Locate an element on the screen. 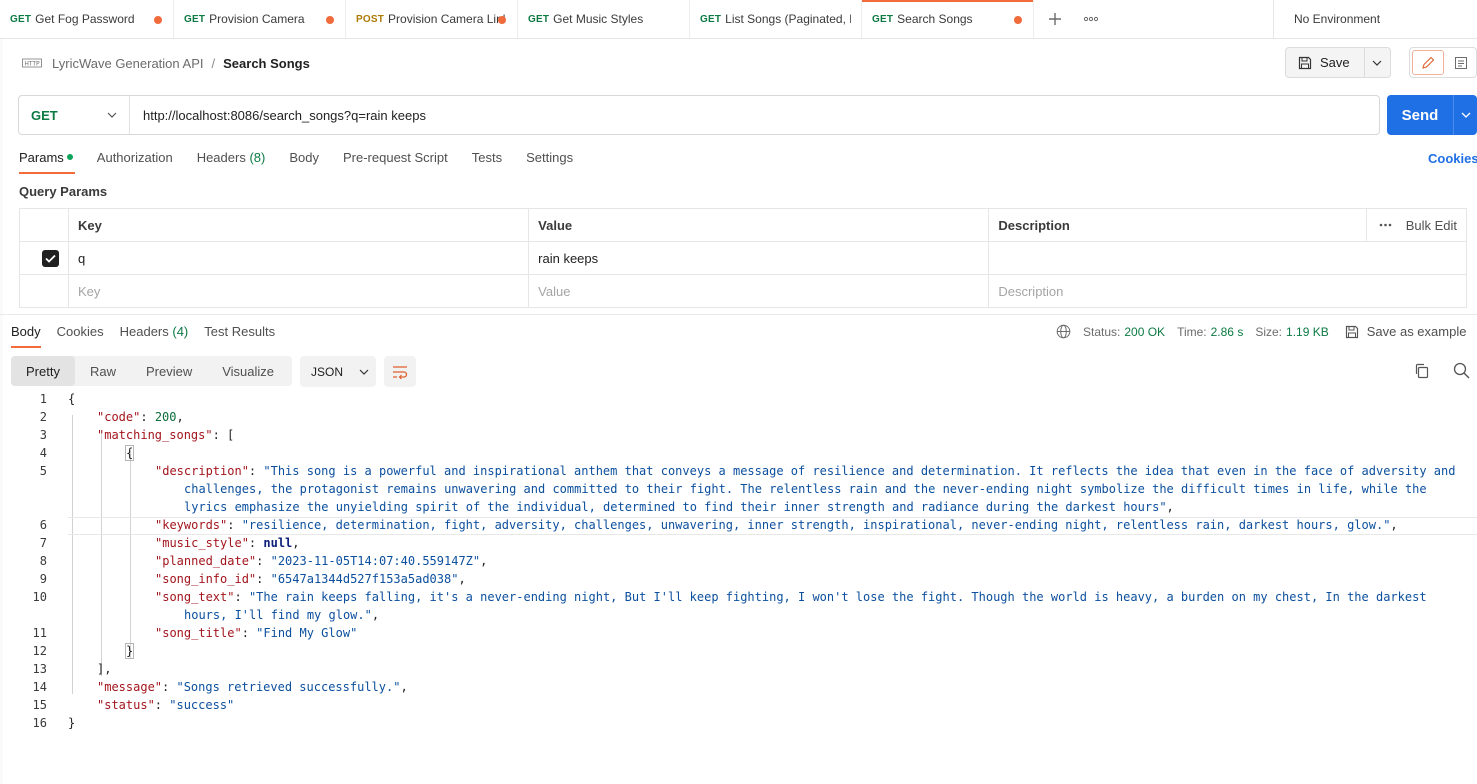 This screenshot has height=784, width=1477. save-label: Save is located at coordinates (1335, 62).